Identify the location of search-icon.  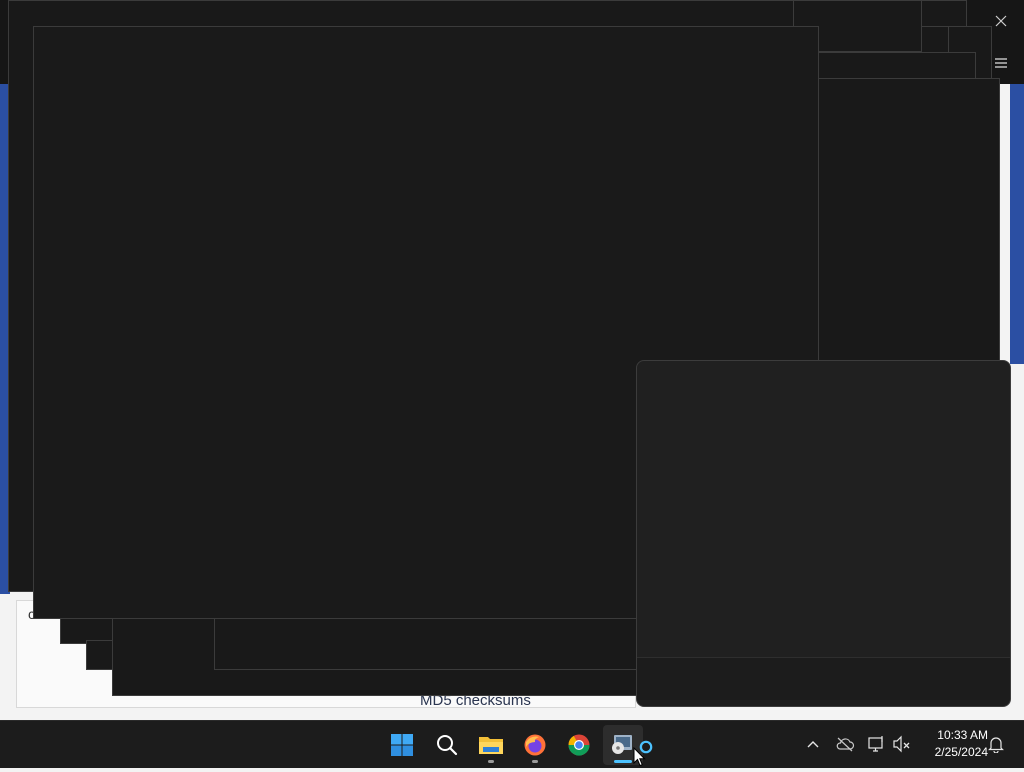
(447, 745).